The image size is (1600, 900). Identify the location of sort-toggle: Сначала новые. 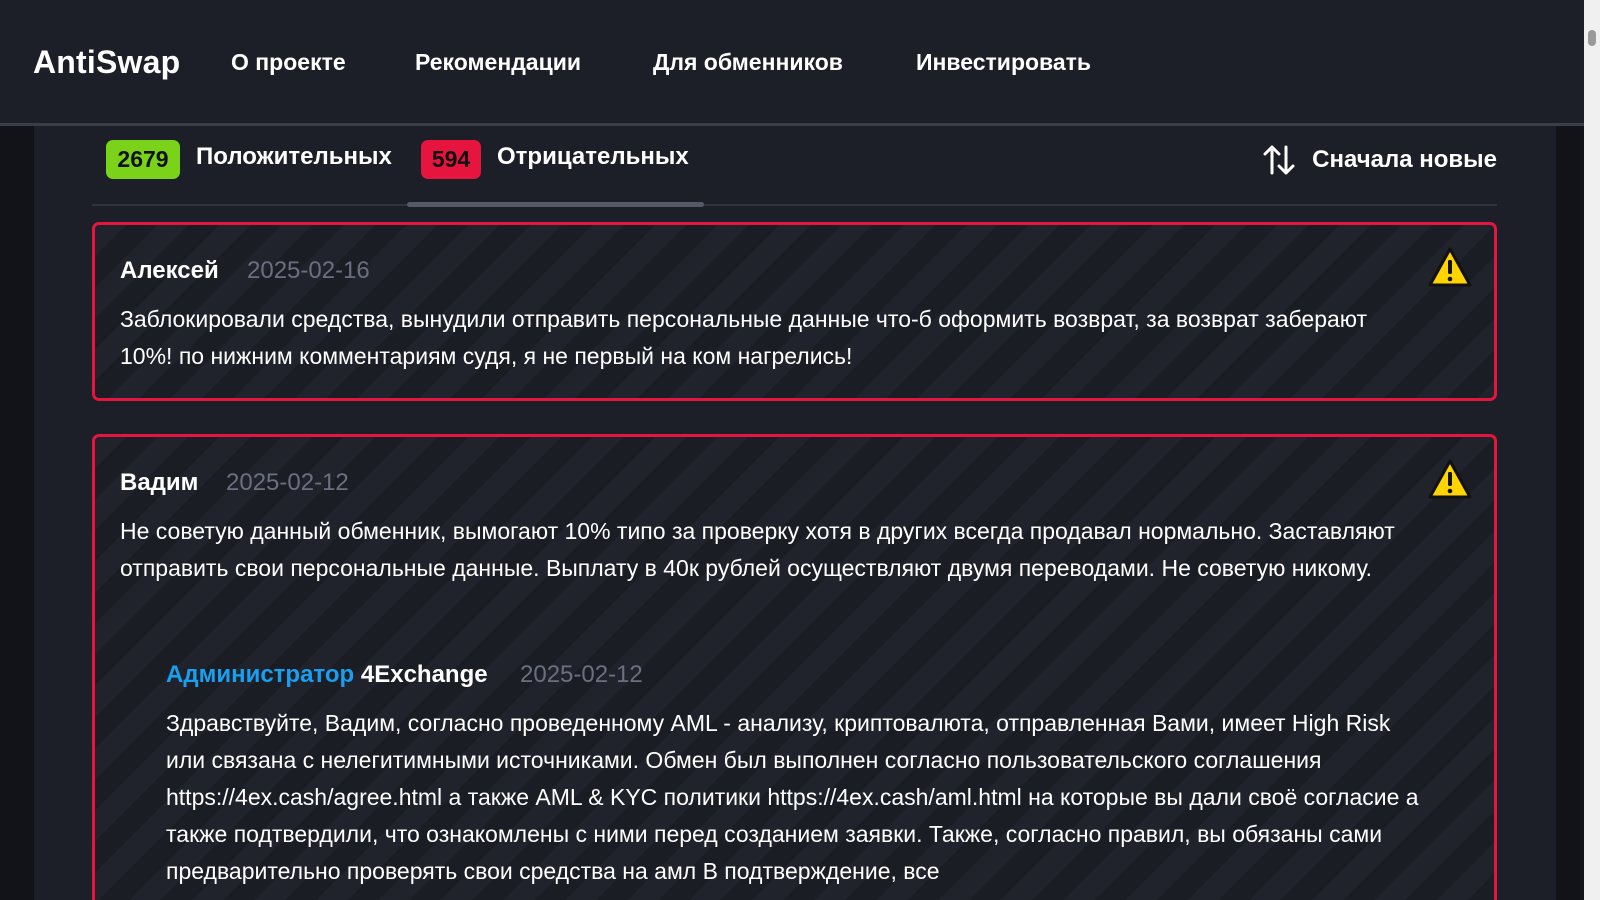
(1379, 160).